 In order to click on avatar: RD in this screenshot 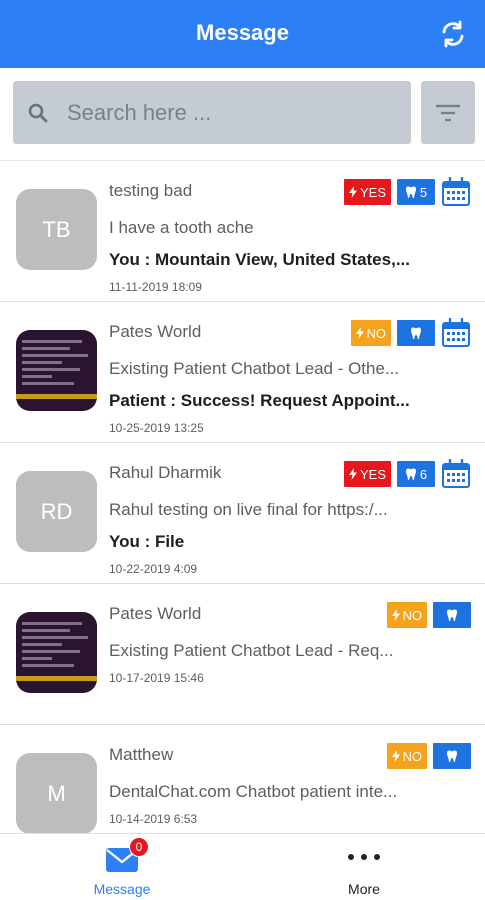, I will do `click(56, 511)`.